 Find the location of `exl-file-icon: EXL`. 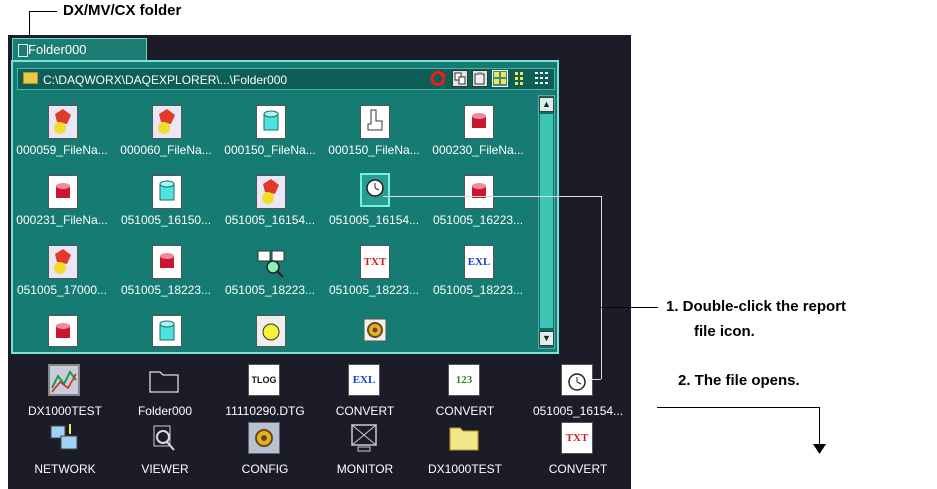

exl-file-icon: EXL is located at coordinates (479, 262).